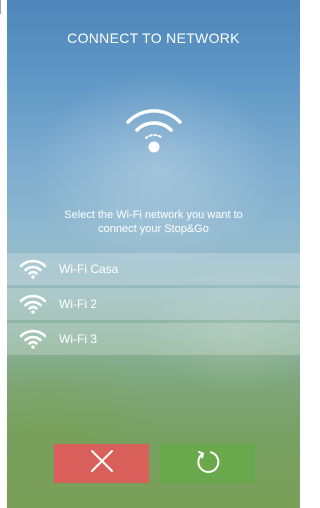  Describe the element at coordinates (0, 7) in the screenshot. I see `window-frame-edge` at that location.